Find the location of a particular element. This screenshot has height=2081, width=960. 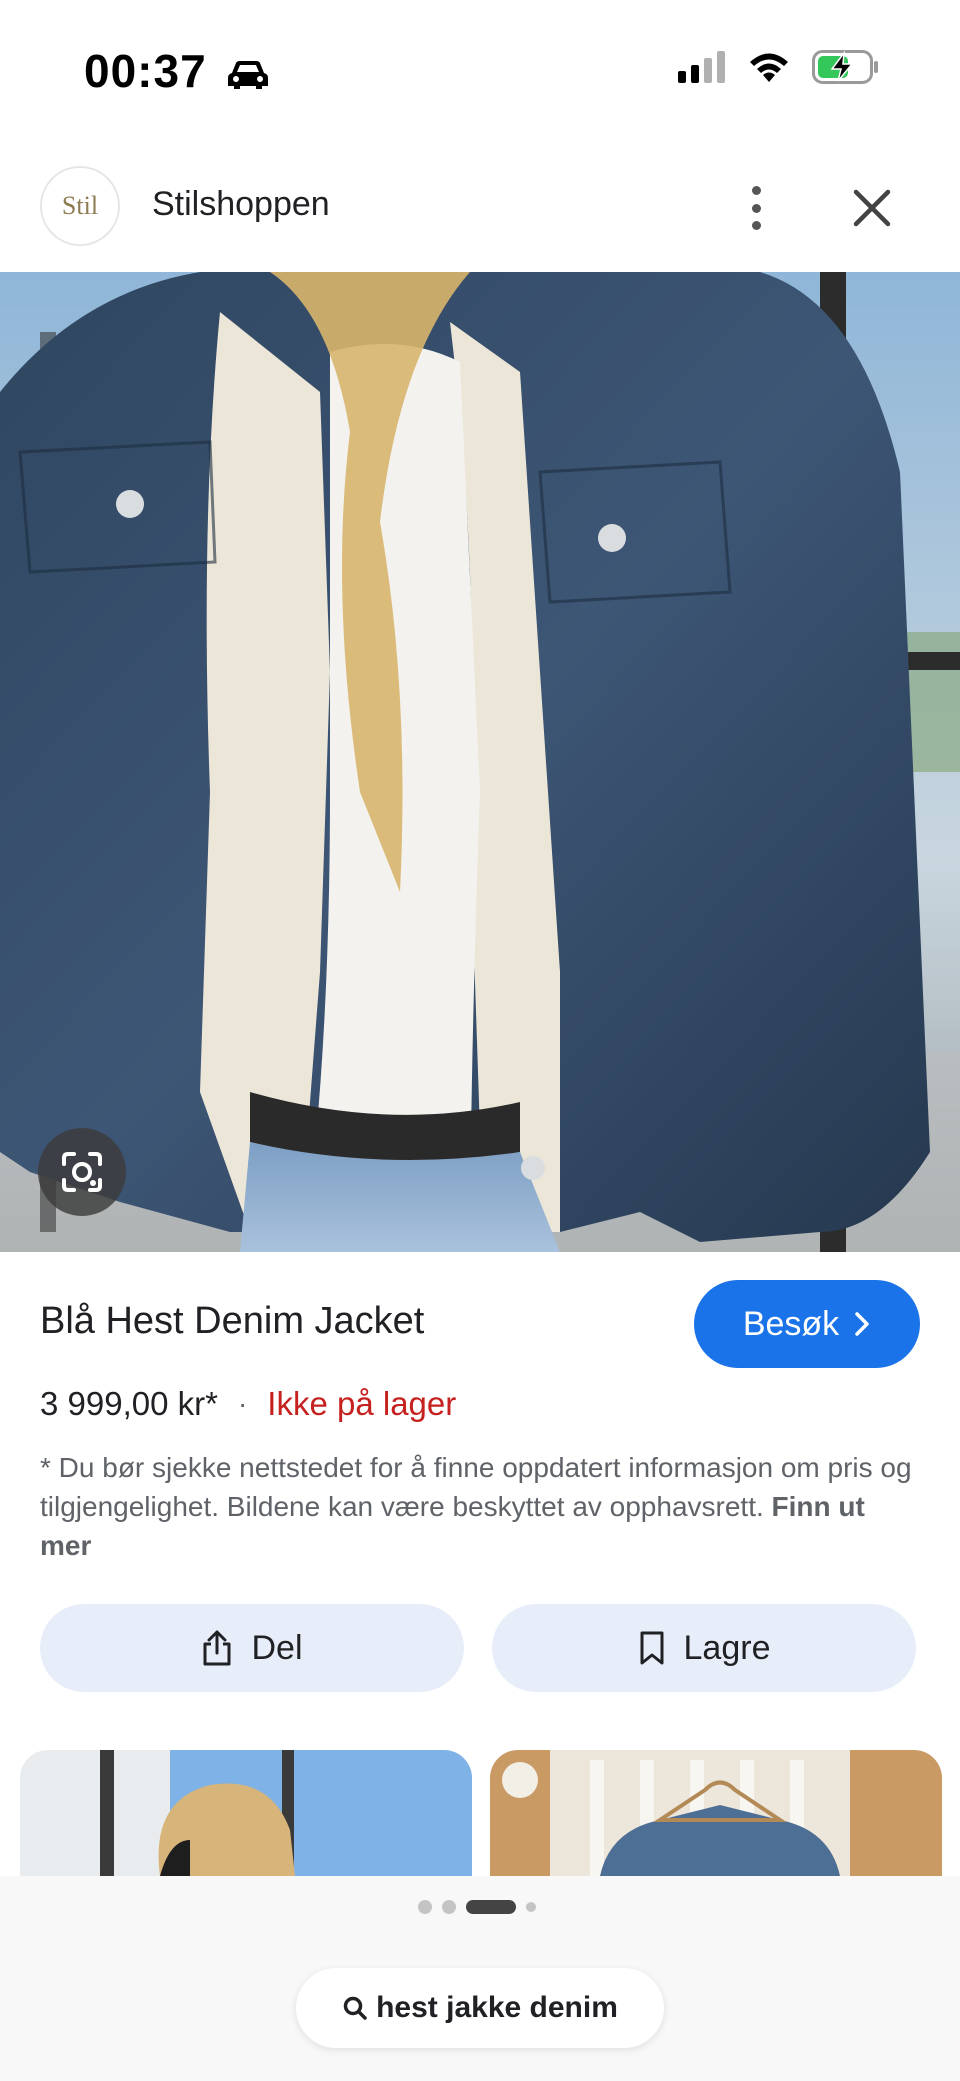

save-button: Lagre is located at coordinates (704, 1648).